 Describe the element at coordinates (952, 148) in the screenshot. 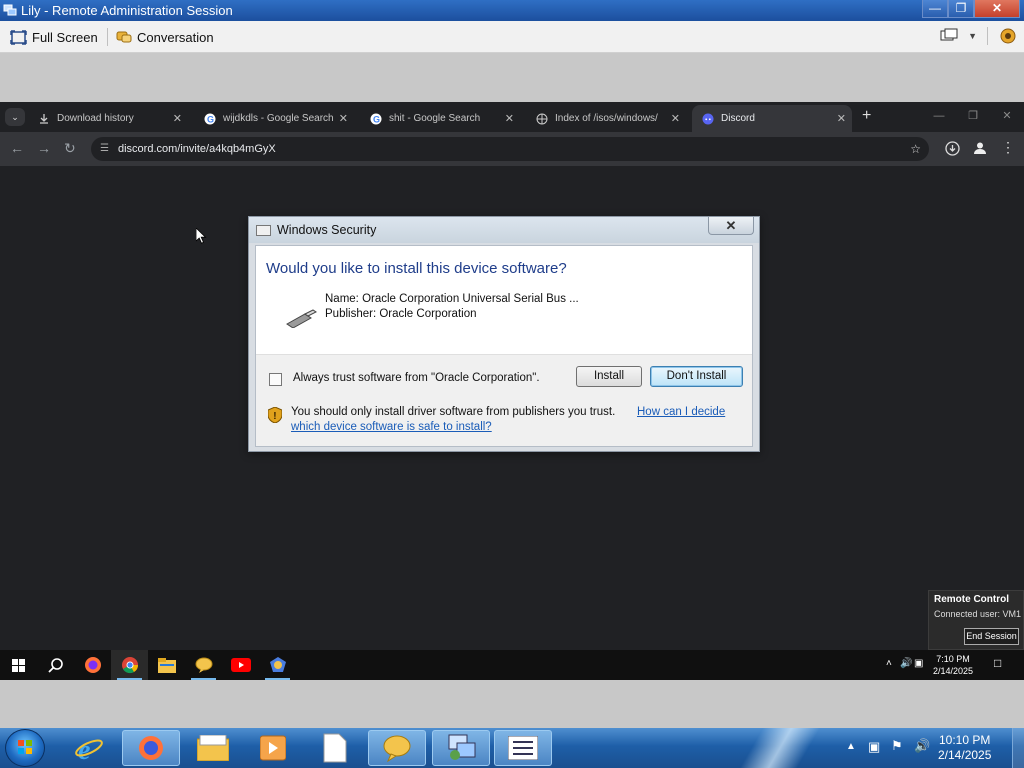

I see `downloads-icon` at that location.